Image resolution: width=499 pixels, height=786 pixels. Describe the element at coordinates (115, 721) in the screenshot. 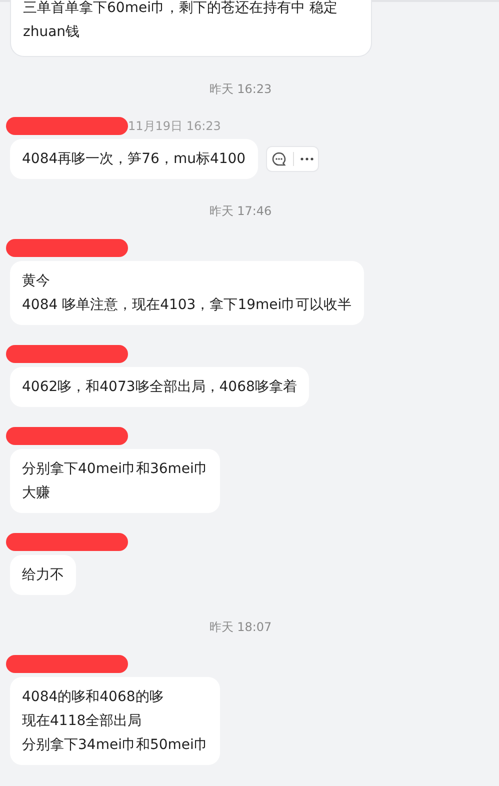

I see `message-text: 4084的哆和4068的哆 现在4118全部出局 分别拿下34mei巾和50mei巾` at that location.